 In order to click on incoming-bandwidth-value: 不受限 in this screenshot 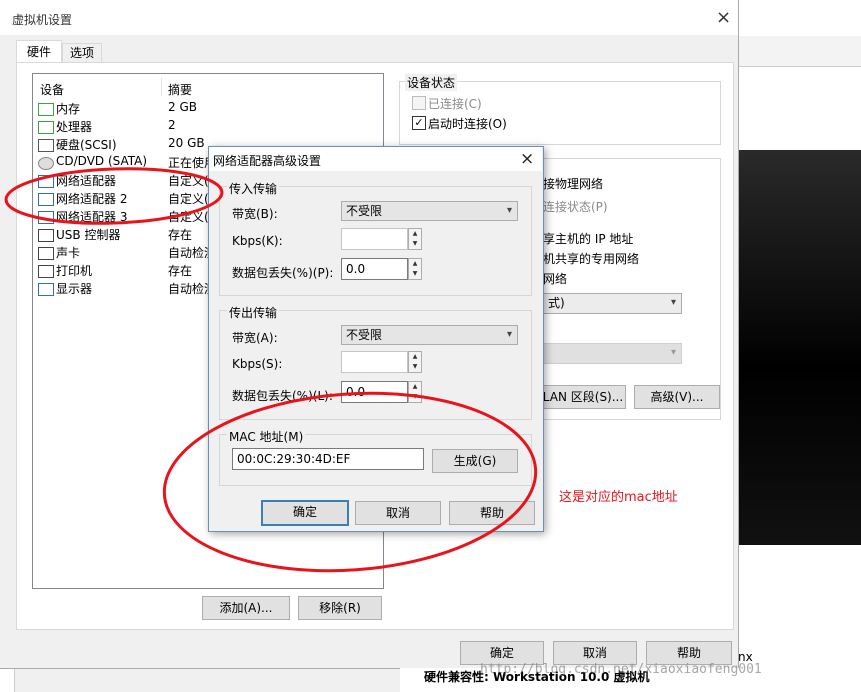, I will do `click(364, 211)`.